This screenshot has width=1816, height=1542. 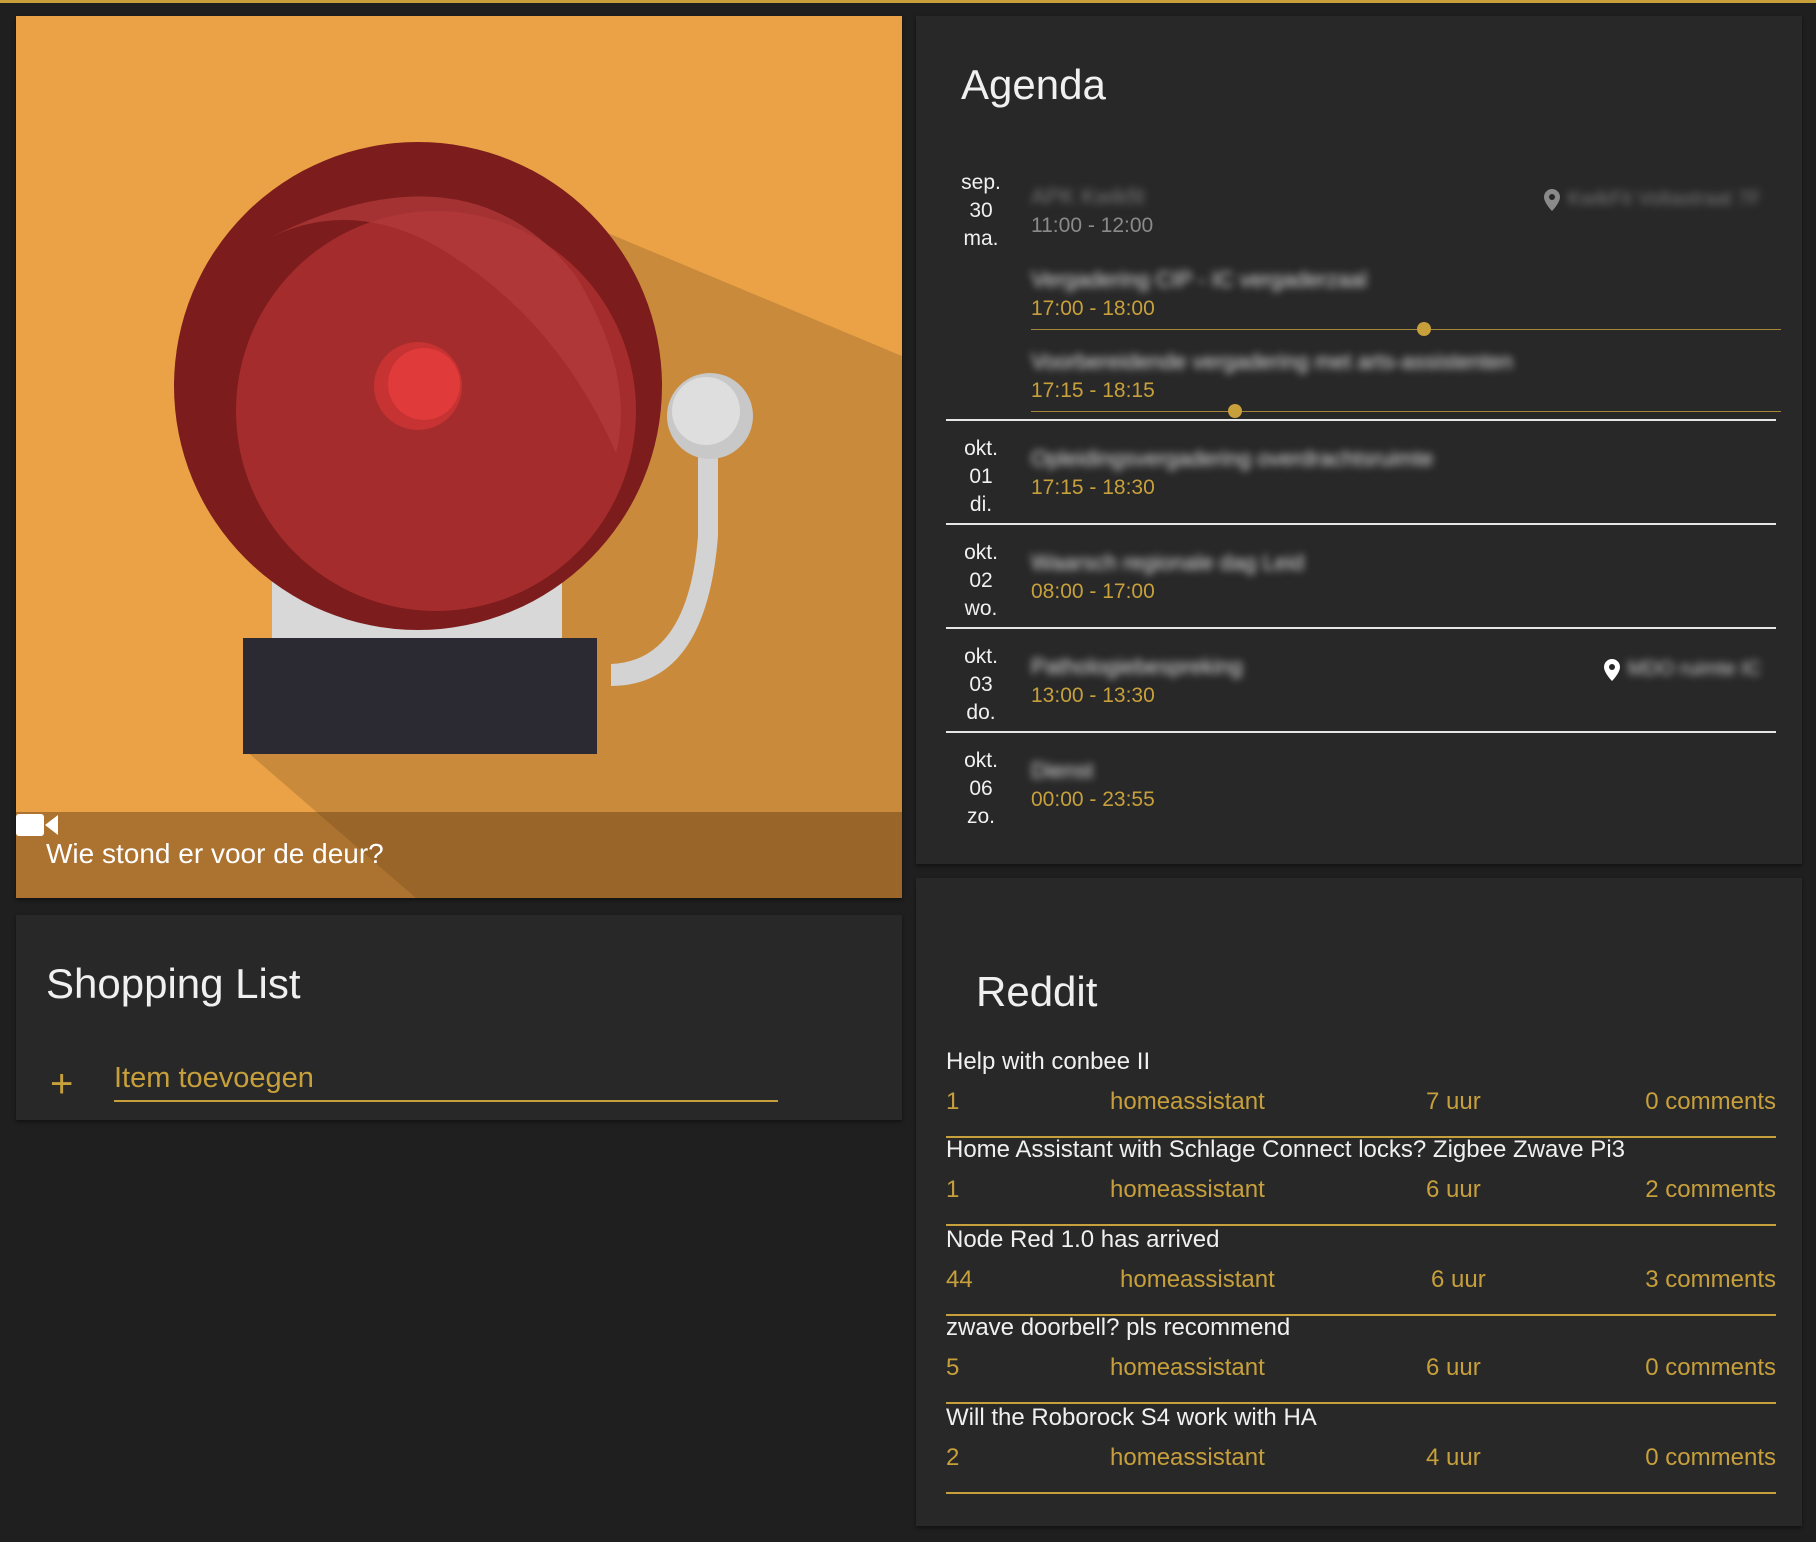 What do you see at coordinates (1048, 1062) in the screenshot?
I see `post-title: Help with conbee II` at bounding box center [1048, 1062].